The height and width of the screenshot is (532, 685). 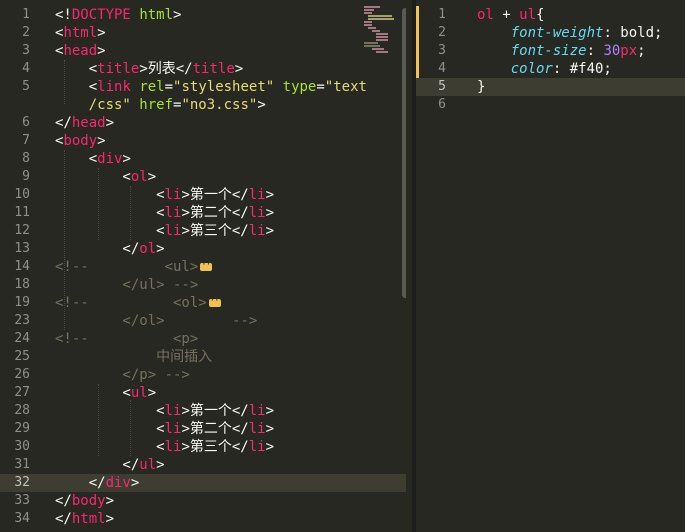 What do you see at coordinates (63, 15) in the screenshot?
I see `code-token: <!` at bounding box center [63, 15].